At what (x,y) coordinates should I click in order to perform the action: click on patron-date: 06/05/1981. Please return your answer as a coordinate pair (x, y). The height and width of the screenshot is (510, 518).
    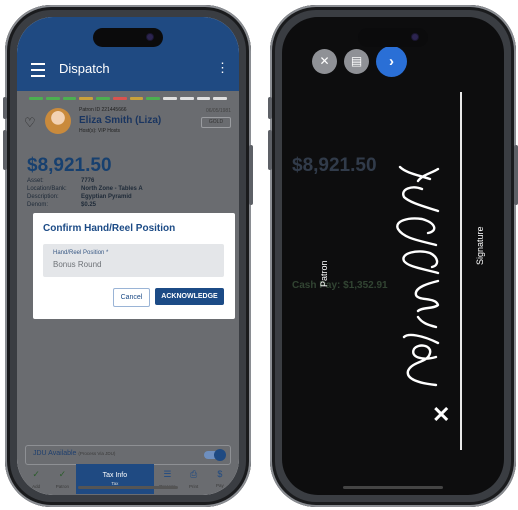
    Looking at the image, I should click on (218, 111).